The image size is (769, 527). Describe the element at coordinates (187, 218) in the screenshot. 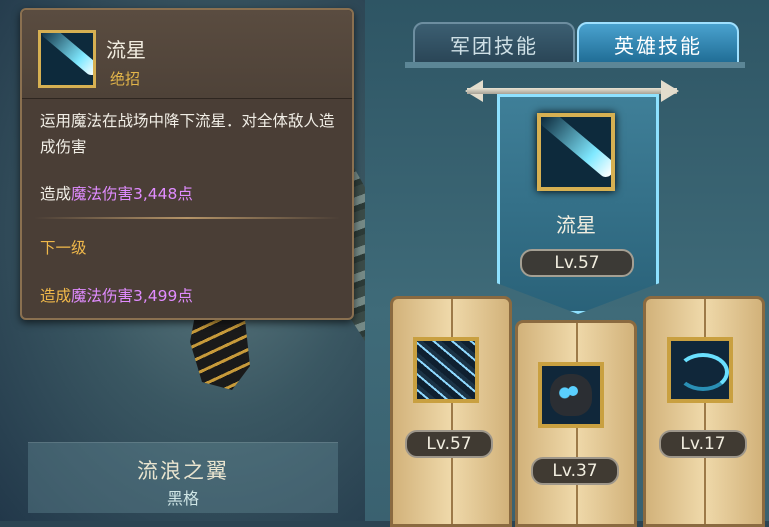

I see `tooltip-divider` at that location.